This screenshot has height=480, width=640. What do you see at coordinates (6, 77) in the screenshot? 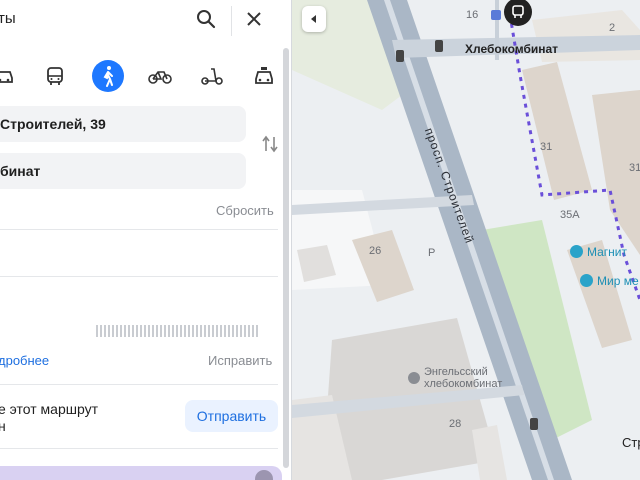
I see `car-icon` at bounding box center [6, 77].